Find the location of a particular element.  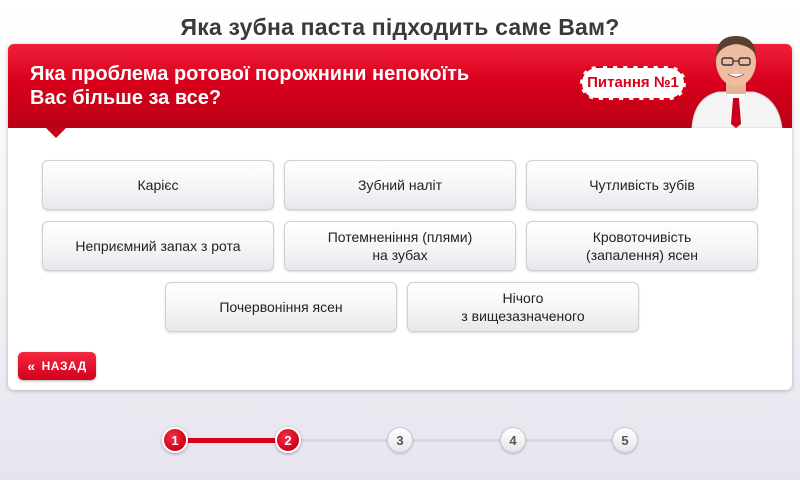

progress-indicator: 1 2 3 4 5 is located at coordinates (400, 440).